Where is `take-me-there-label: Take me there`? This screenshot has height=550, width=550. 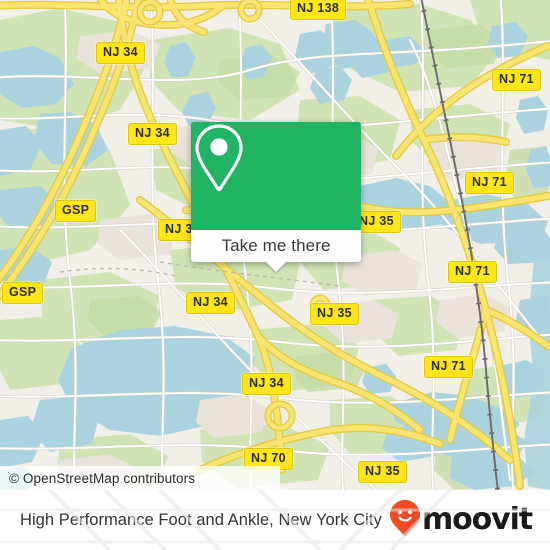
take-me-there-label: Take me there is located at coordinates (276, 245).